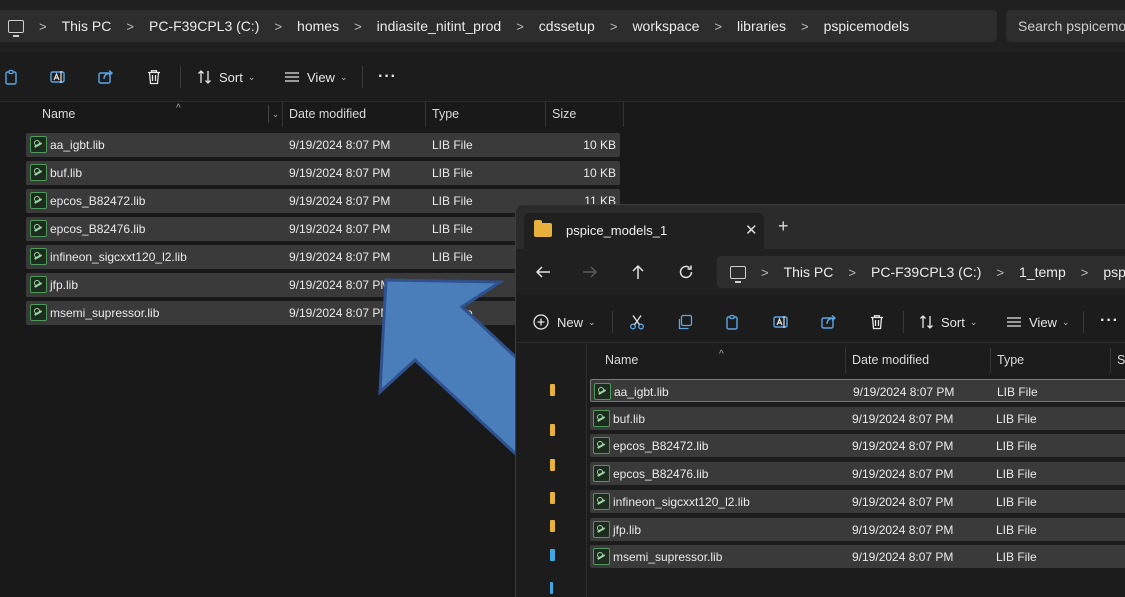 The height and width of the screenshot is (597, 1125). I want to click on file-size: 10 KB, so click(599, 173).